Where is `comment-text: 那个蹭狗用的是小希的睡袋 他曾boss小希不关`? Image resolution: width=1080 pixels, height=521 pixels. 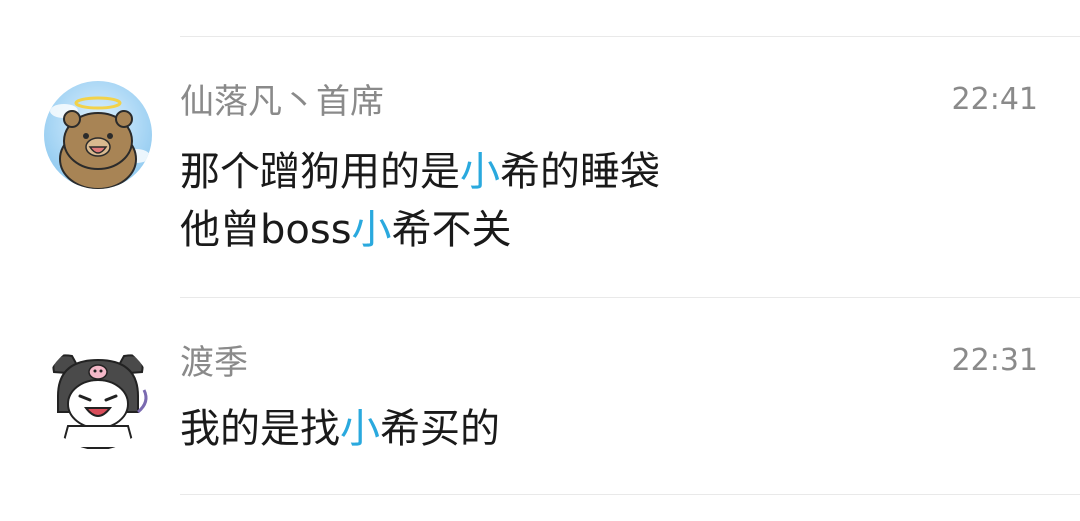
comment-text: 那个蹭狗用的是小希的睡袋 他曾boss小希不关 is located at coordinates (420, 201).